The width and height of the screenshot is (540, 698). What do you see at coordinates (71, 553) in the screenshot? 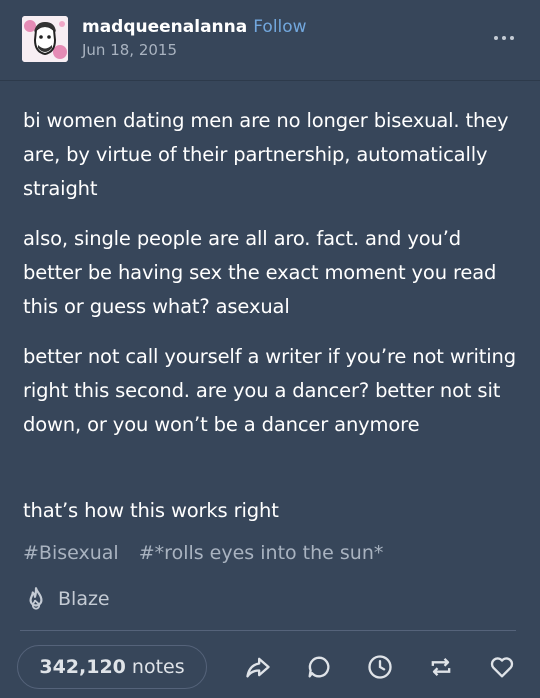
I see `tag-link: #Bisexual` at bounding box center [71, 553].